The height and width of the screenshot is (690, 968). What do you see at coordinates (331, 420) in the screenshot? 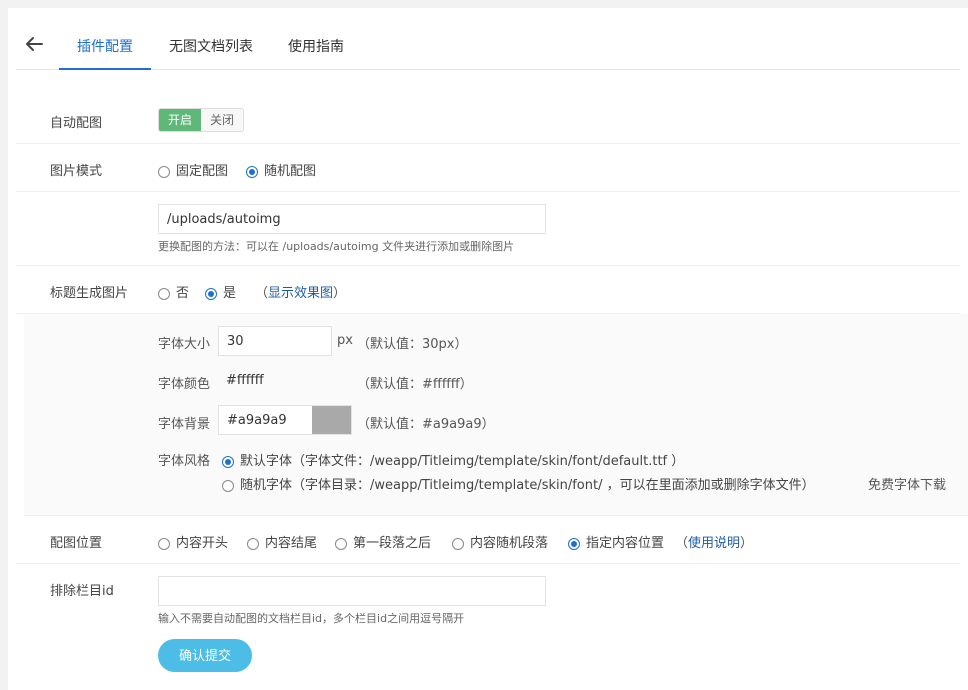
I see `font-bg-swatch` at bounding box center [331, 420].